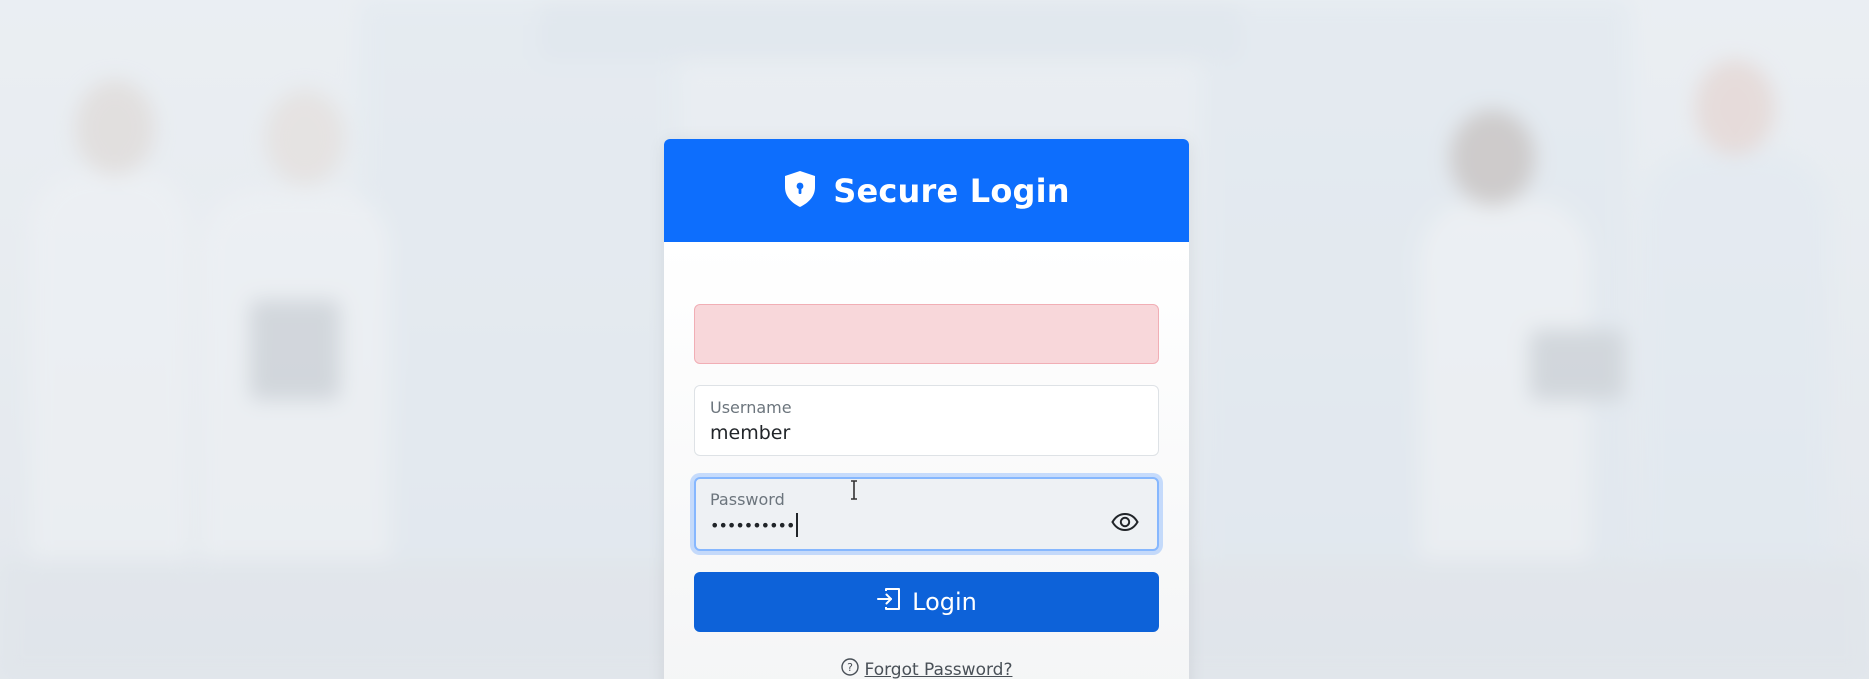 The image size is (1869, 679). I want to click on forgot-password: ? Forgot Password?, so click(926, 668).